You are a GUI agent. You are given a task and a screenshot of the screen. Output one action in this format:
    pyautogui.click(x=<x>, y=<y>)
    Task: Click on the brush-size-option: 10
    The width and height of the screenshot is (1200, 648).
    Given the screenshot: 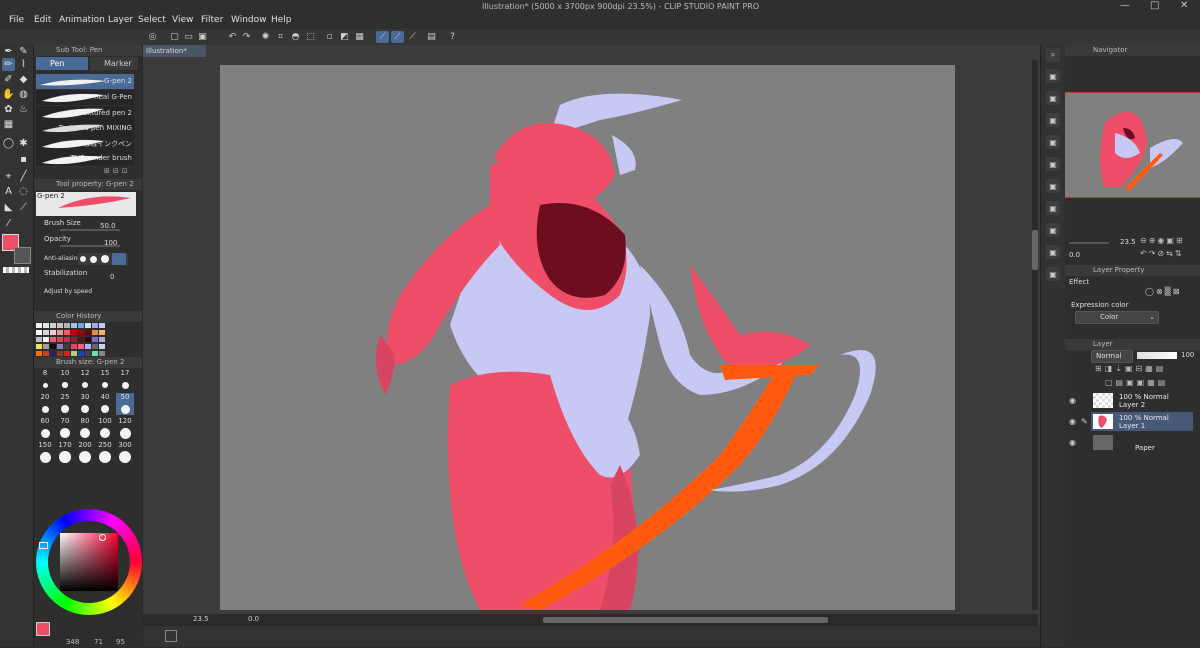 What is the action you would take?
    pyautogui.click(x=65, y=380)
    